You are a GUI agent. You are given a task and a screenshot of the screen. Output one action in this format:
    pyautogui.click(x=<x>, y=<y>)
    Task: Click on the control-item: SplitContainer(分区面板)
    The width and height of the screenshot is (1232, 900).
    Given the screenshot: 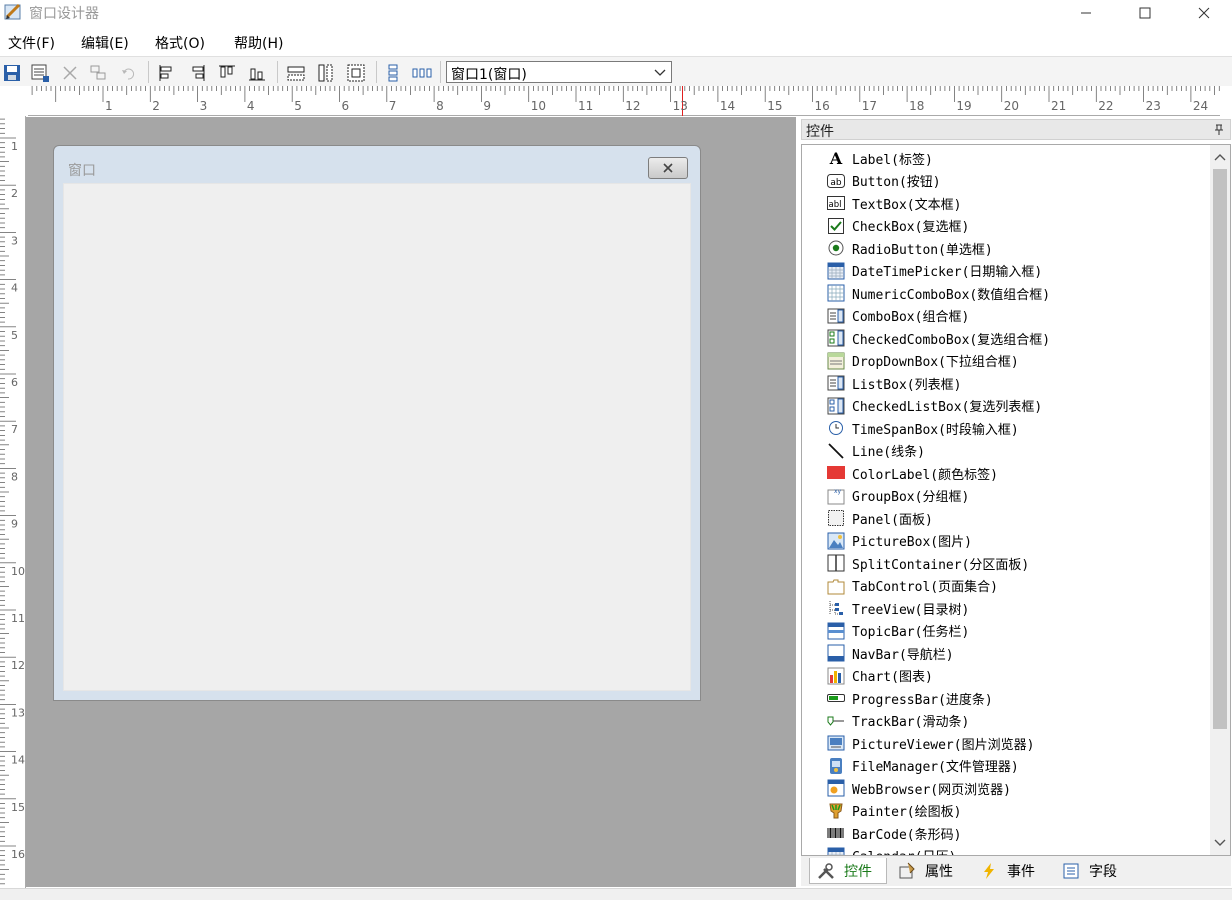 What is the action you would take?
    pyautogui.click(x=927, y=563)
    